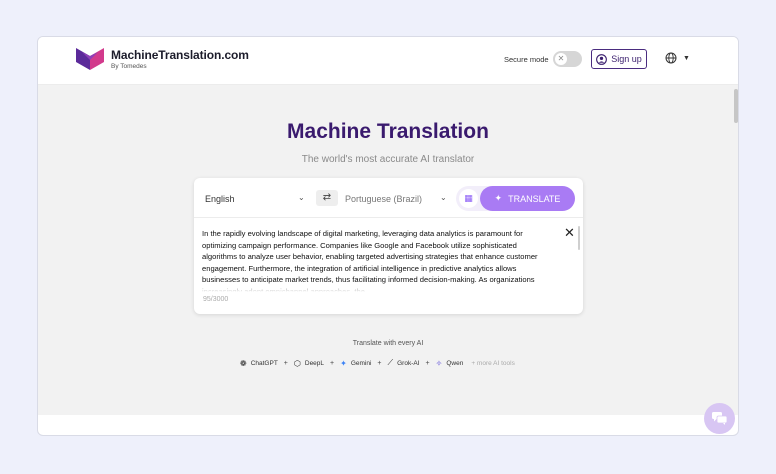  Describe the element at coordinates (314, 363) in the screenshot. I see `ai-tool-label: DeepL` at that location.